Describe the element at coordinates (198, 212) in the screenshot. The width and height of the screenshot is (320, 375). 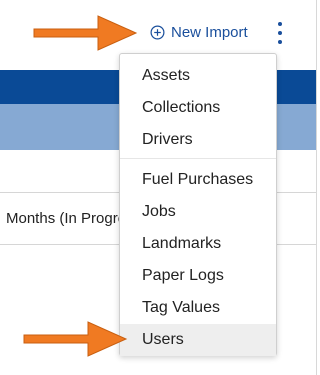
I see `menu-item-jobs: Jobs` at that location.